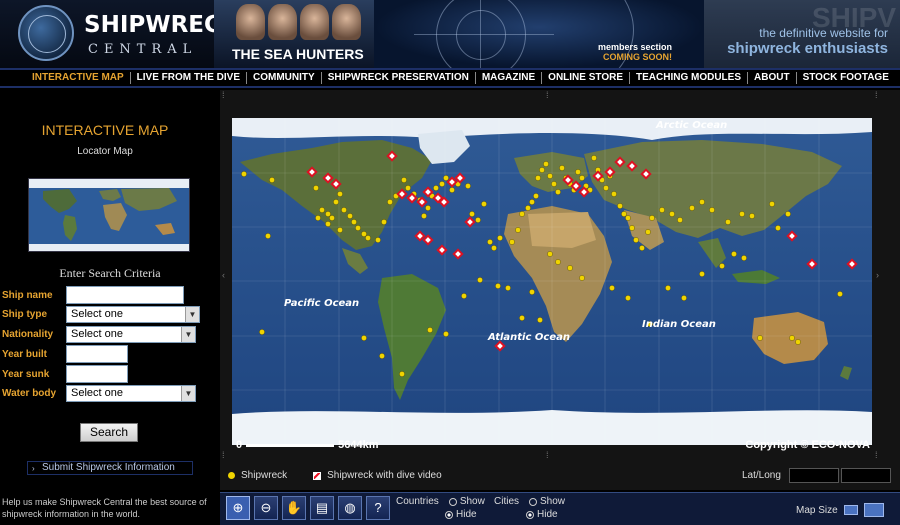 The image size is (900, 525). I want to click on pan-northwest-icon: ⁞, so click(223, 95).